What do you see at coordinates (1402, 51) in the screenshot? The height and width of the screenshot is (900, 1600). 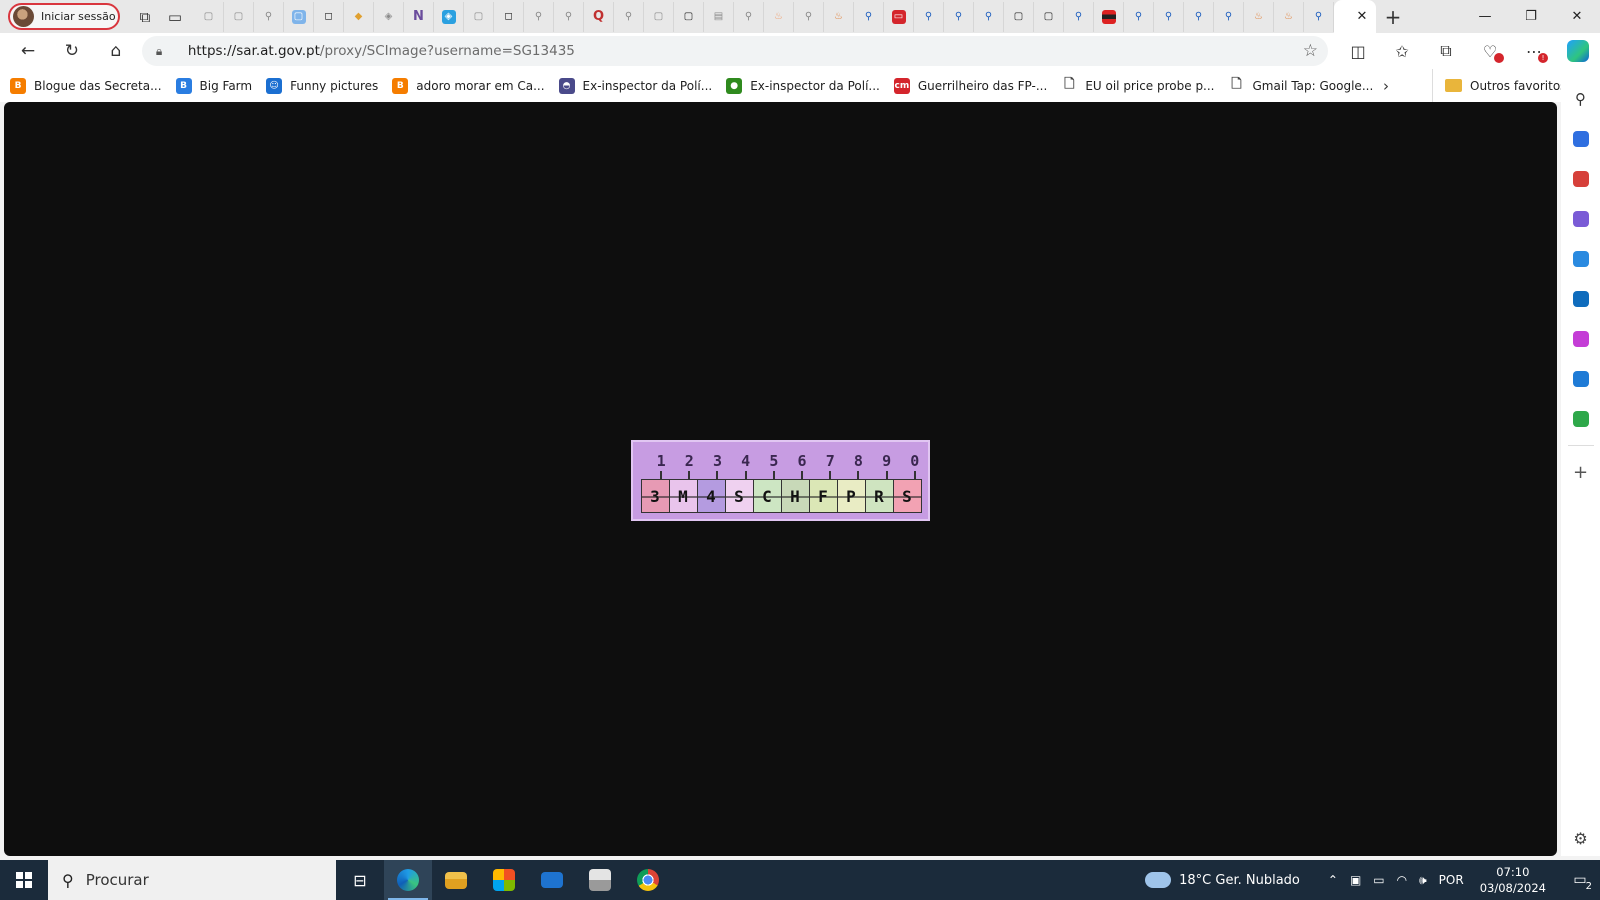 I see `favorites-icon: ✩` at bounding box center [1402, 51].